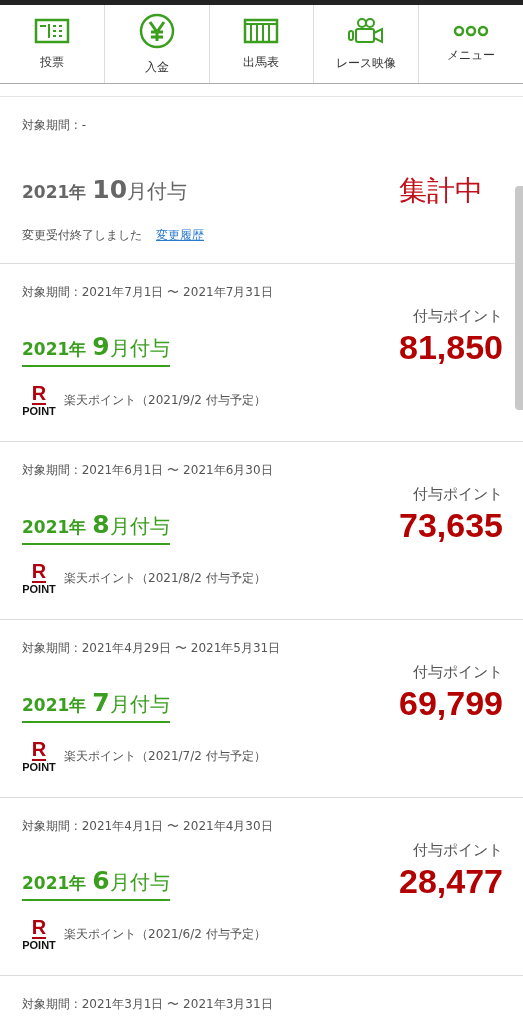 The height and width of the screenshot is (1024, 523). What do you see at coordinates (165, 934) in the screenshot?
I see `point-note: 楽天ポイント（2021/6/2 付与予定）` at bounding box center [165, 934].